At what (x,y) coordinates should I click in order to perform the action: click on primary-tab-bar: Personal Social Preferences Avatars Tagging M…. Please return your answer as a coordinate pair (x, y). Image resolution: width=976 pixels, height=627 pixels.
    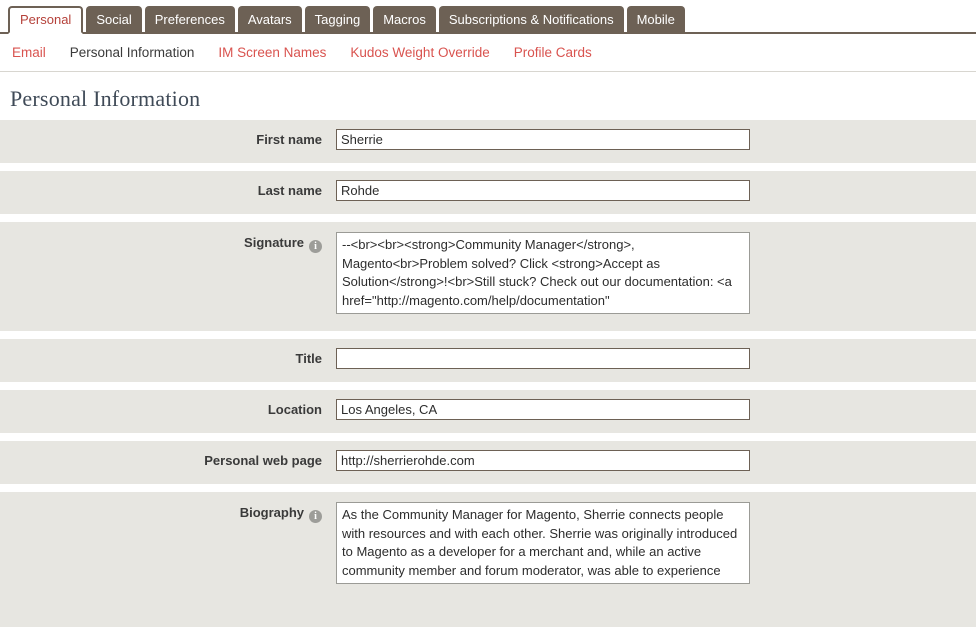
    Looking at the image, I should click on (488, 17).